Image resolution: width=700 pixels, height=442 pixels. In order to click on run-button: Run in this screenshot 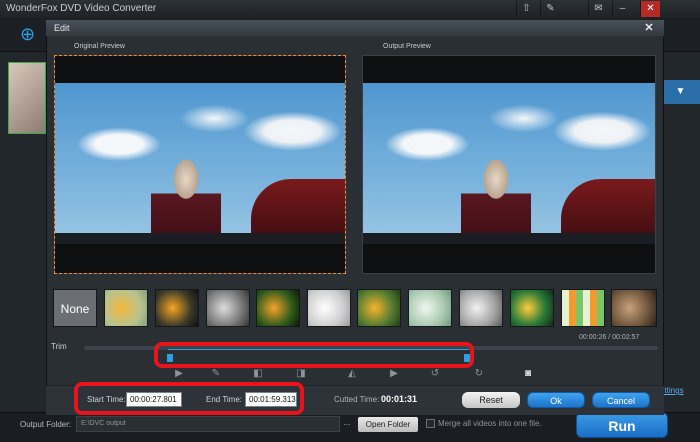, I will do `click(622, 425)`.